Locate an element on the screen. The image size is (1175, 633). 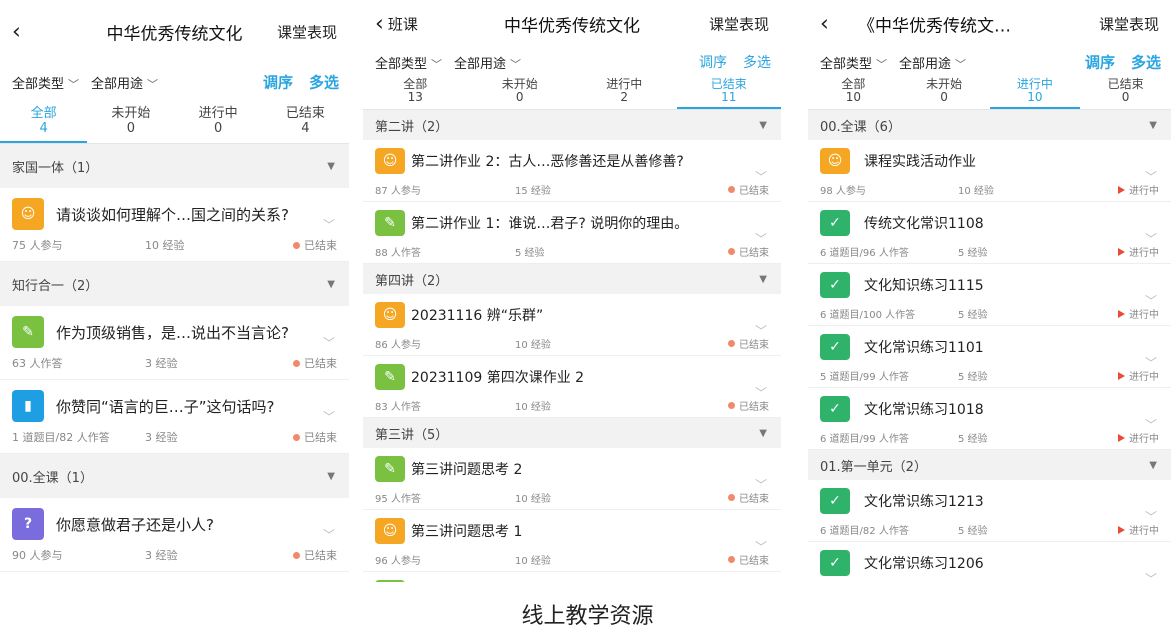
section-title: 第三讲（5） is located at coordinates (412, 435).